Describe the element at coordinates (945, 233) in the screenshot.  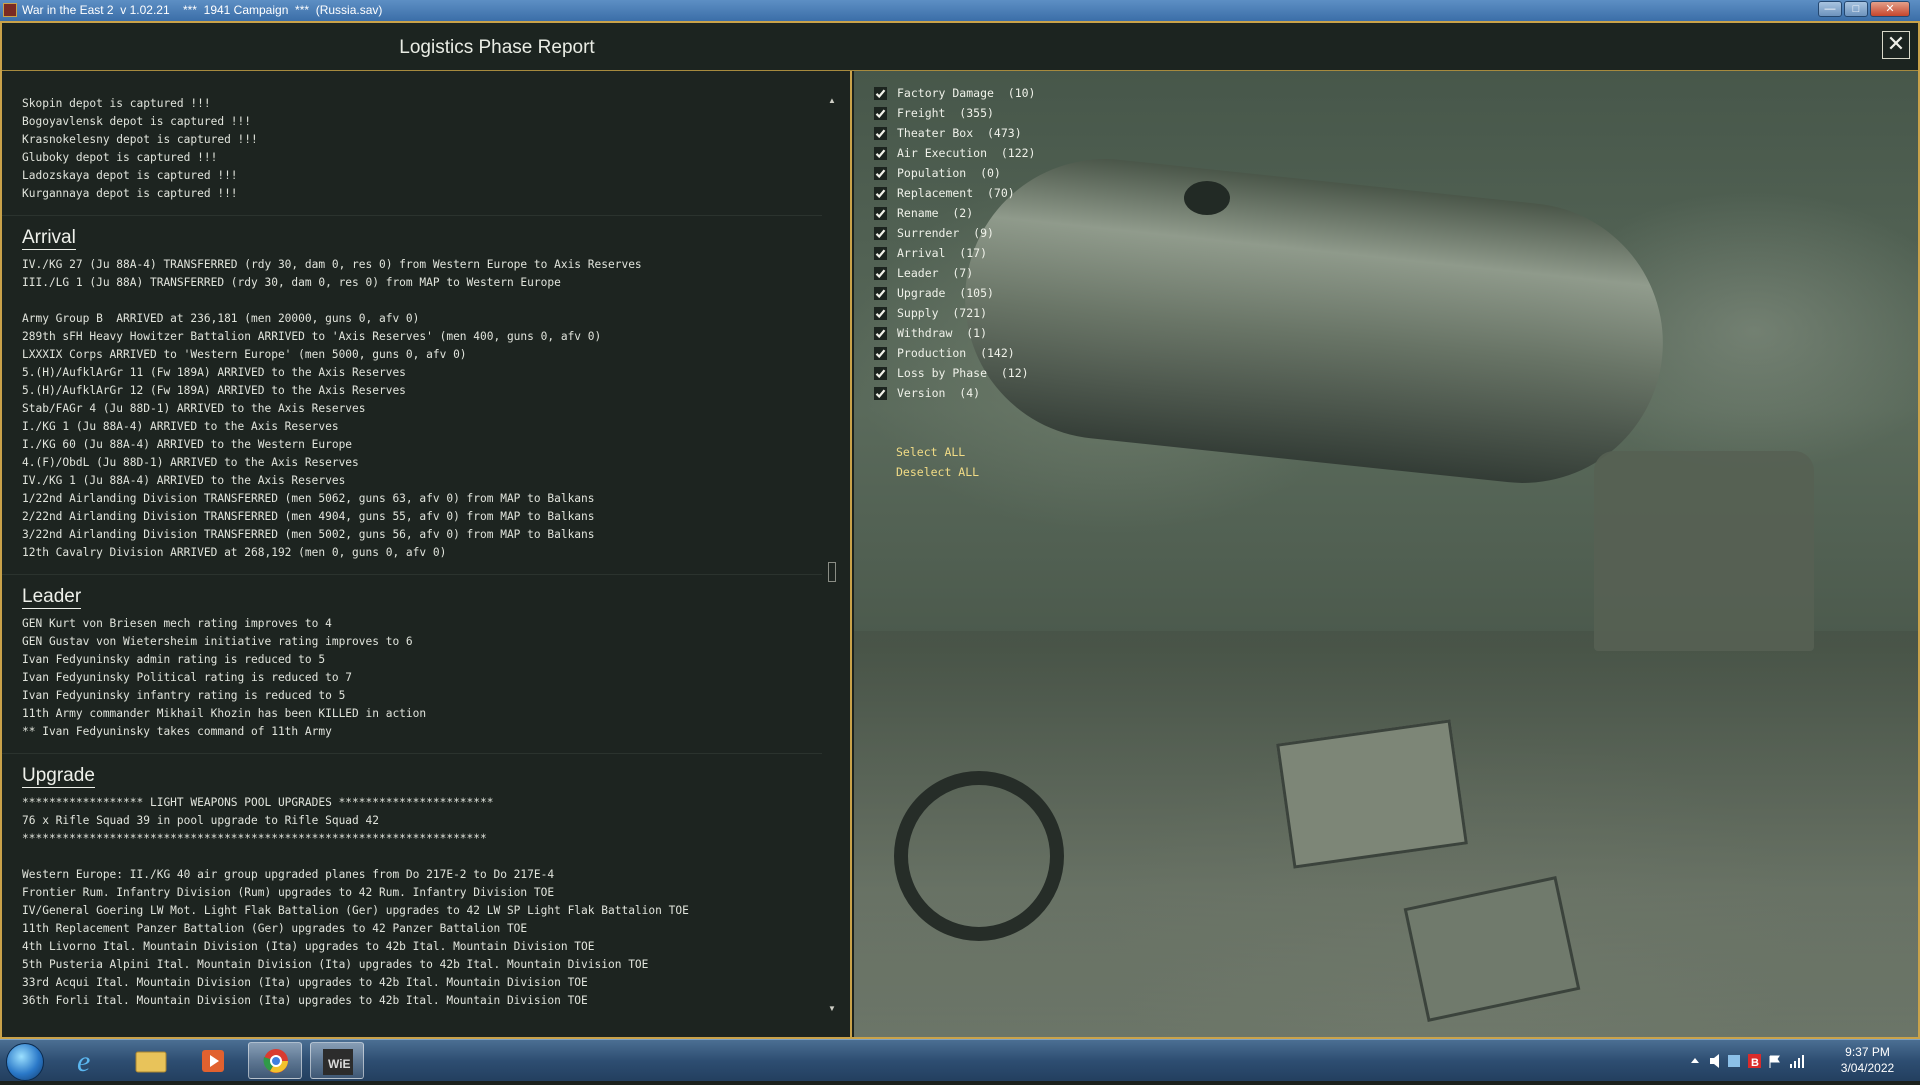
I see `filter-label: Surrender (9)` at that location.